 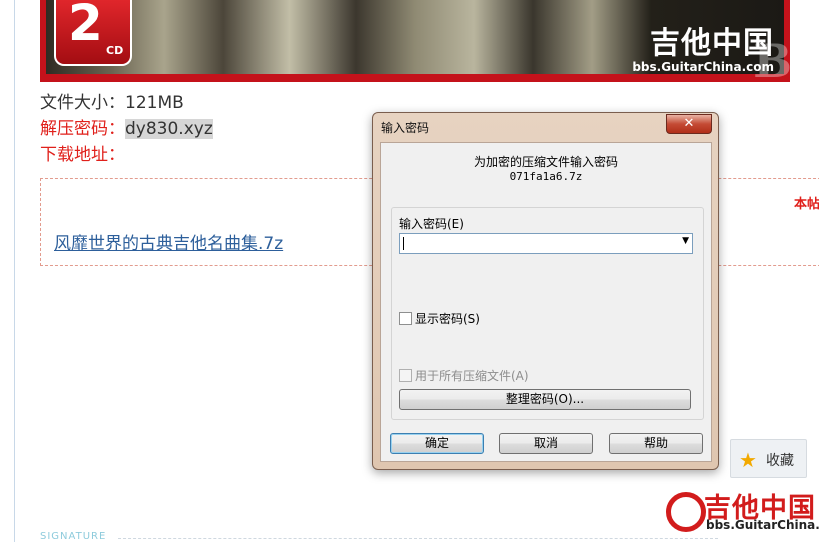 I want to click on password-label: 解压密码：, so click(x=82, y=129).